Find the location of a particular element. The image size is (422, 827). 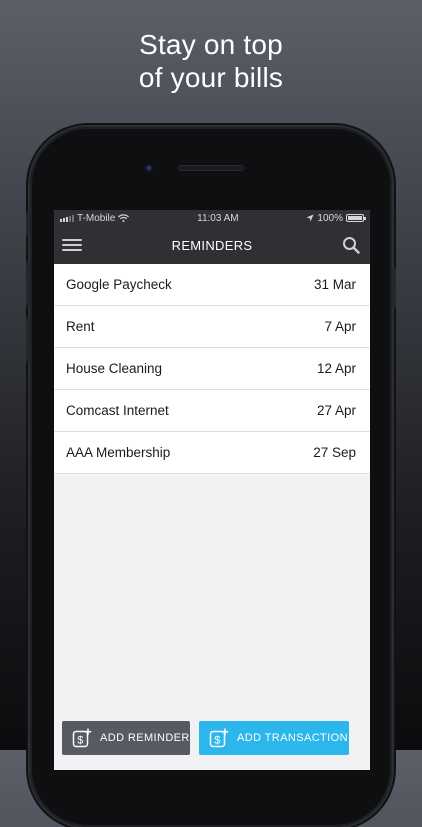

top-navbar: REMINDERS is located at coordinates (212, 245).